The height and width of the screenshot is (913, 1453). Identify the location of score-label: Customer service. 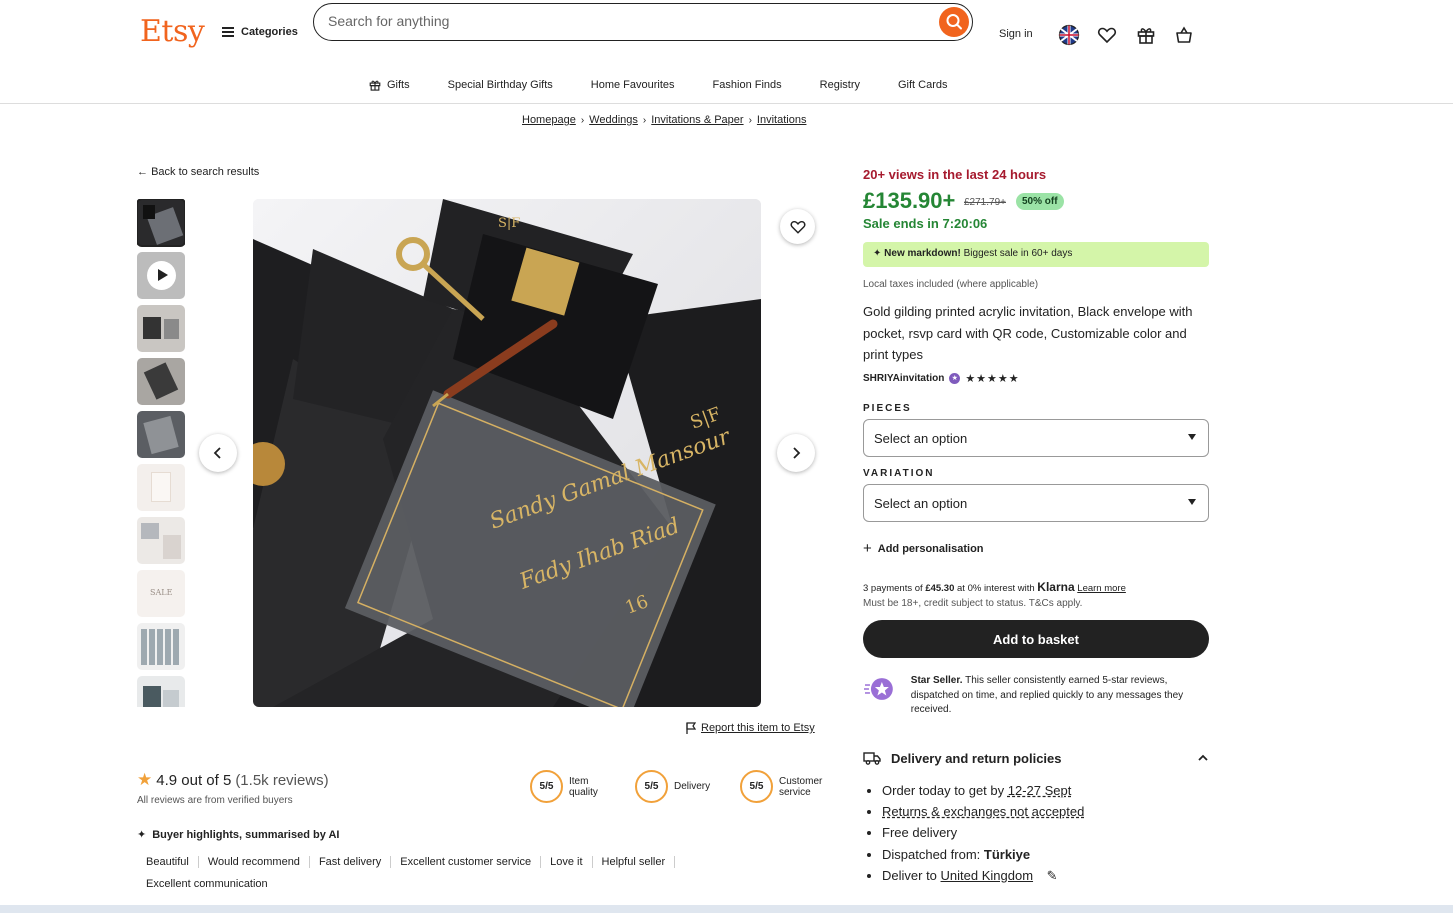
(801, 786).